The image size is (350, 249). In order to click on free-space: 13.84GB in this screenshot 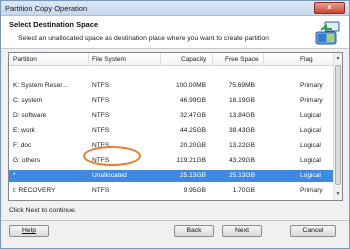, I will do `click(241, 115)`.